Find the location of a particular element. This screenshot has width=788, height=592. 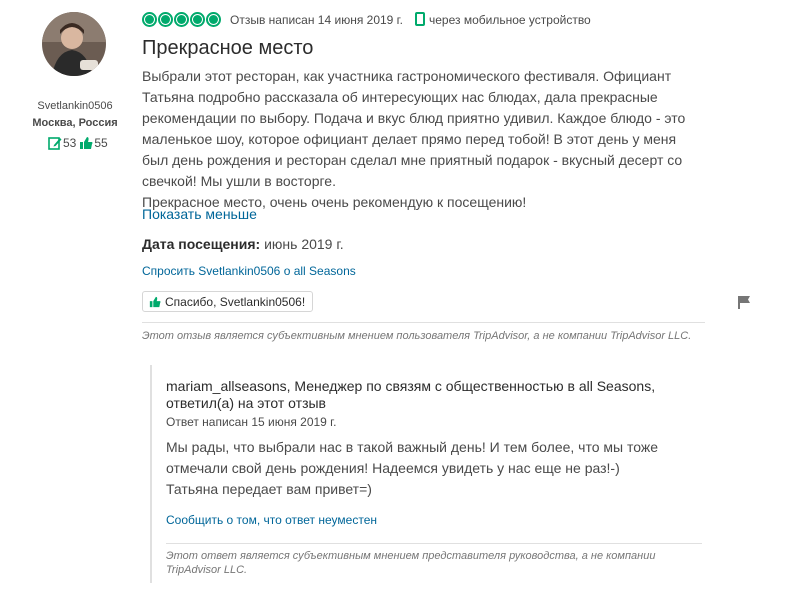

avatar-photo is located at coordinates (74, 44).